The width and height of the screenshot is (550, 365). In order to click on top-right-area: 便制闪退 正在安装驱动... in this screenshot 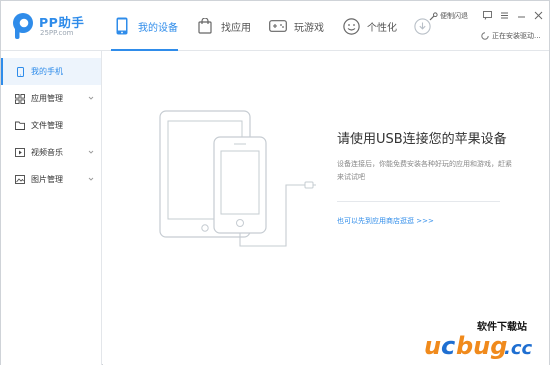, I will do `click(489, 26)`.